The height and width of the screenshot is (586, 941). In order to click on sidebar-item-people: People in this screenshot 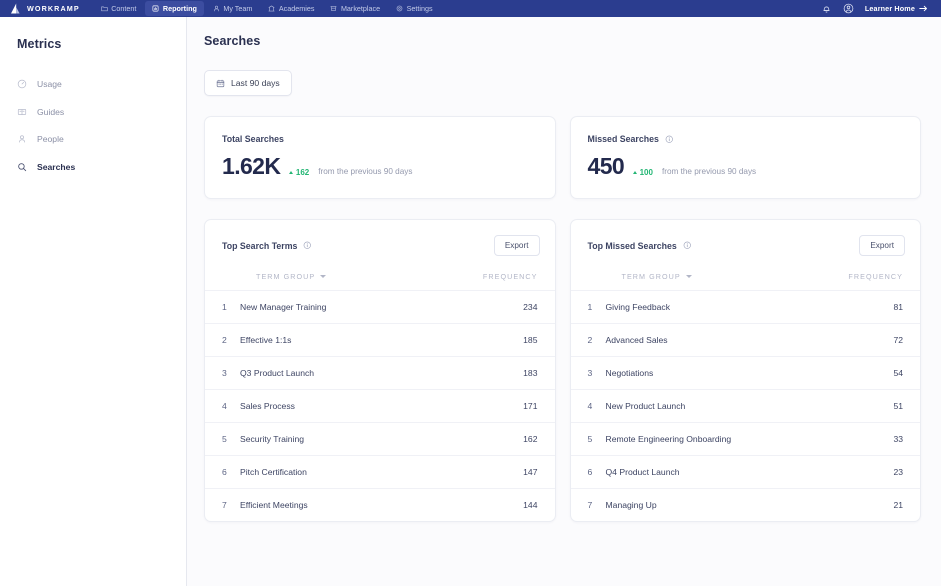, I will do `click(93, 139)`.